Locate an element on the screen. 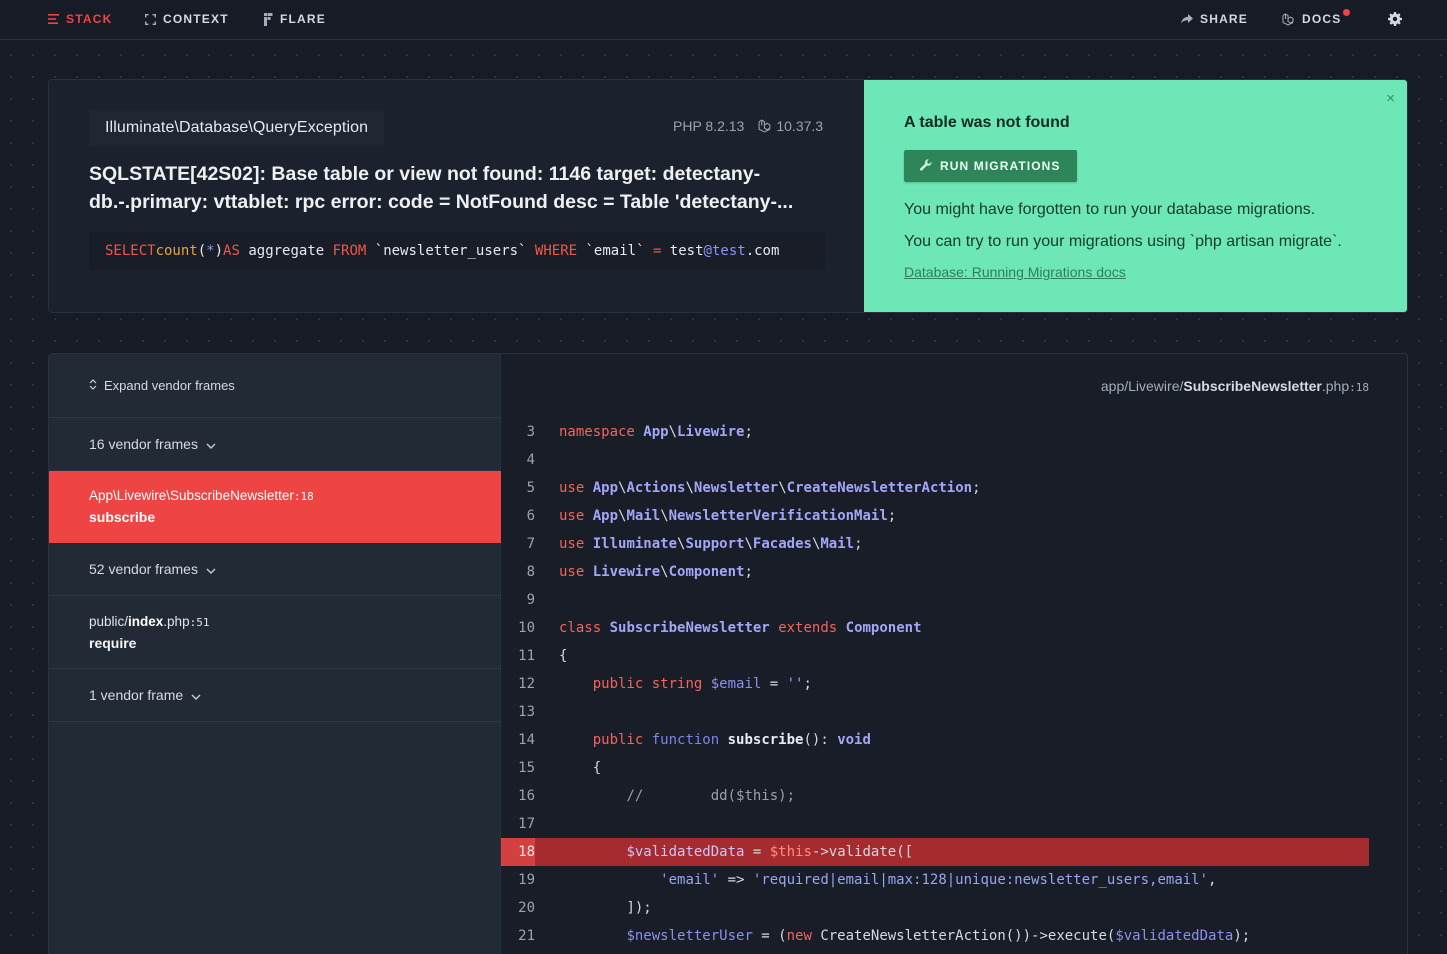  code-line: 7 use Illuminate\Support\Facades\Mail; is located at coordinates (935, 544).